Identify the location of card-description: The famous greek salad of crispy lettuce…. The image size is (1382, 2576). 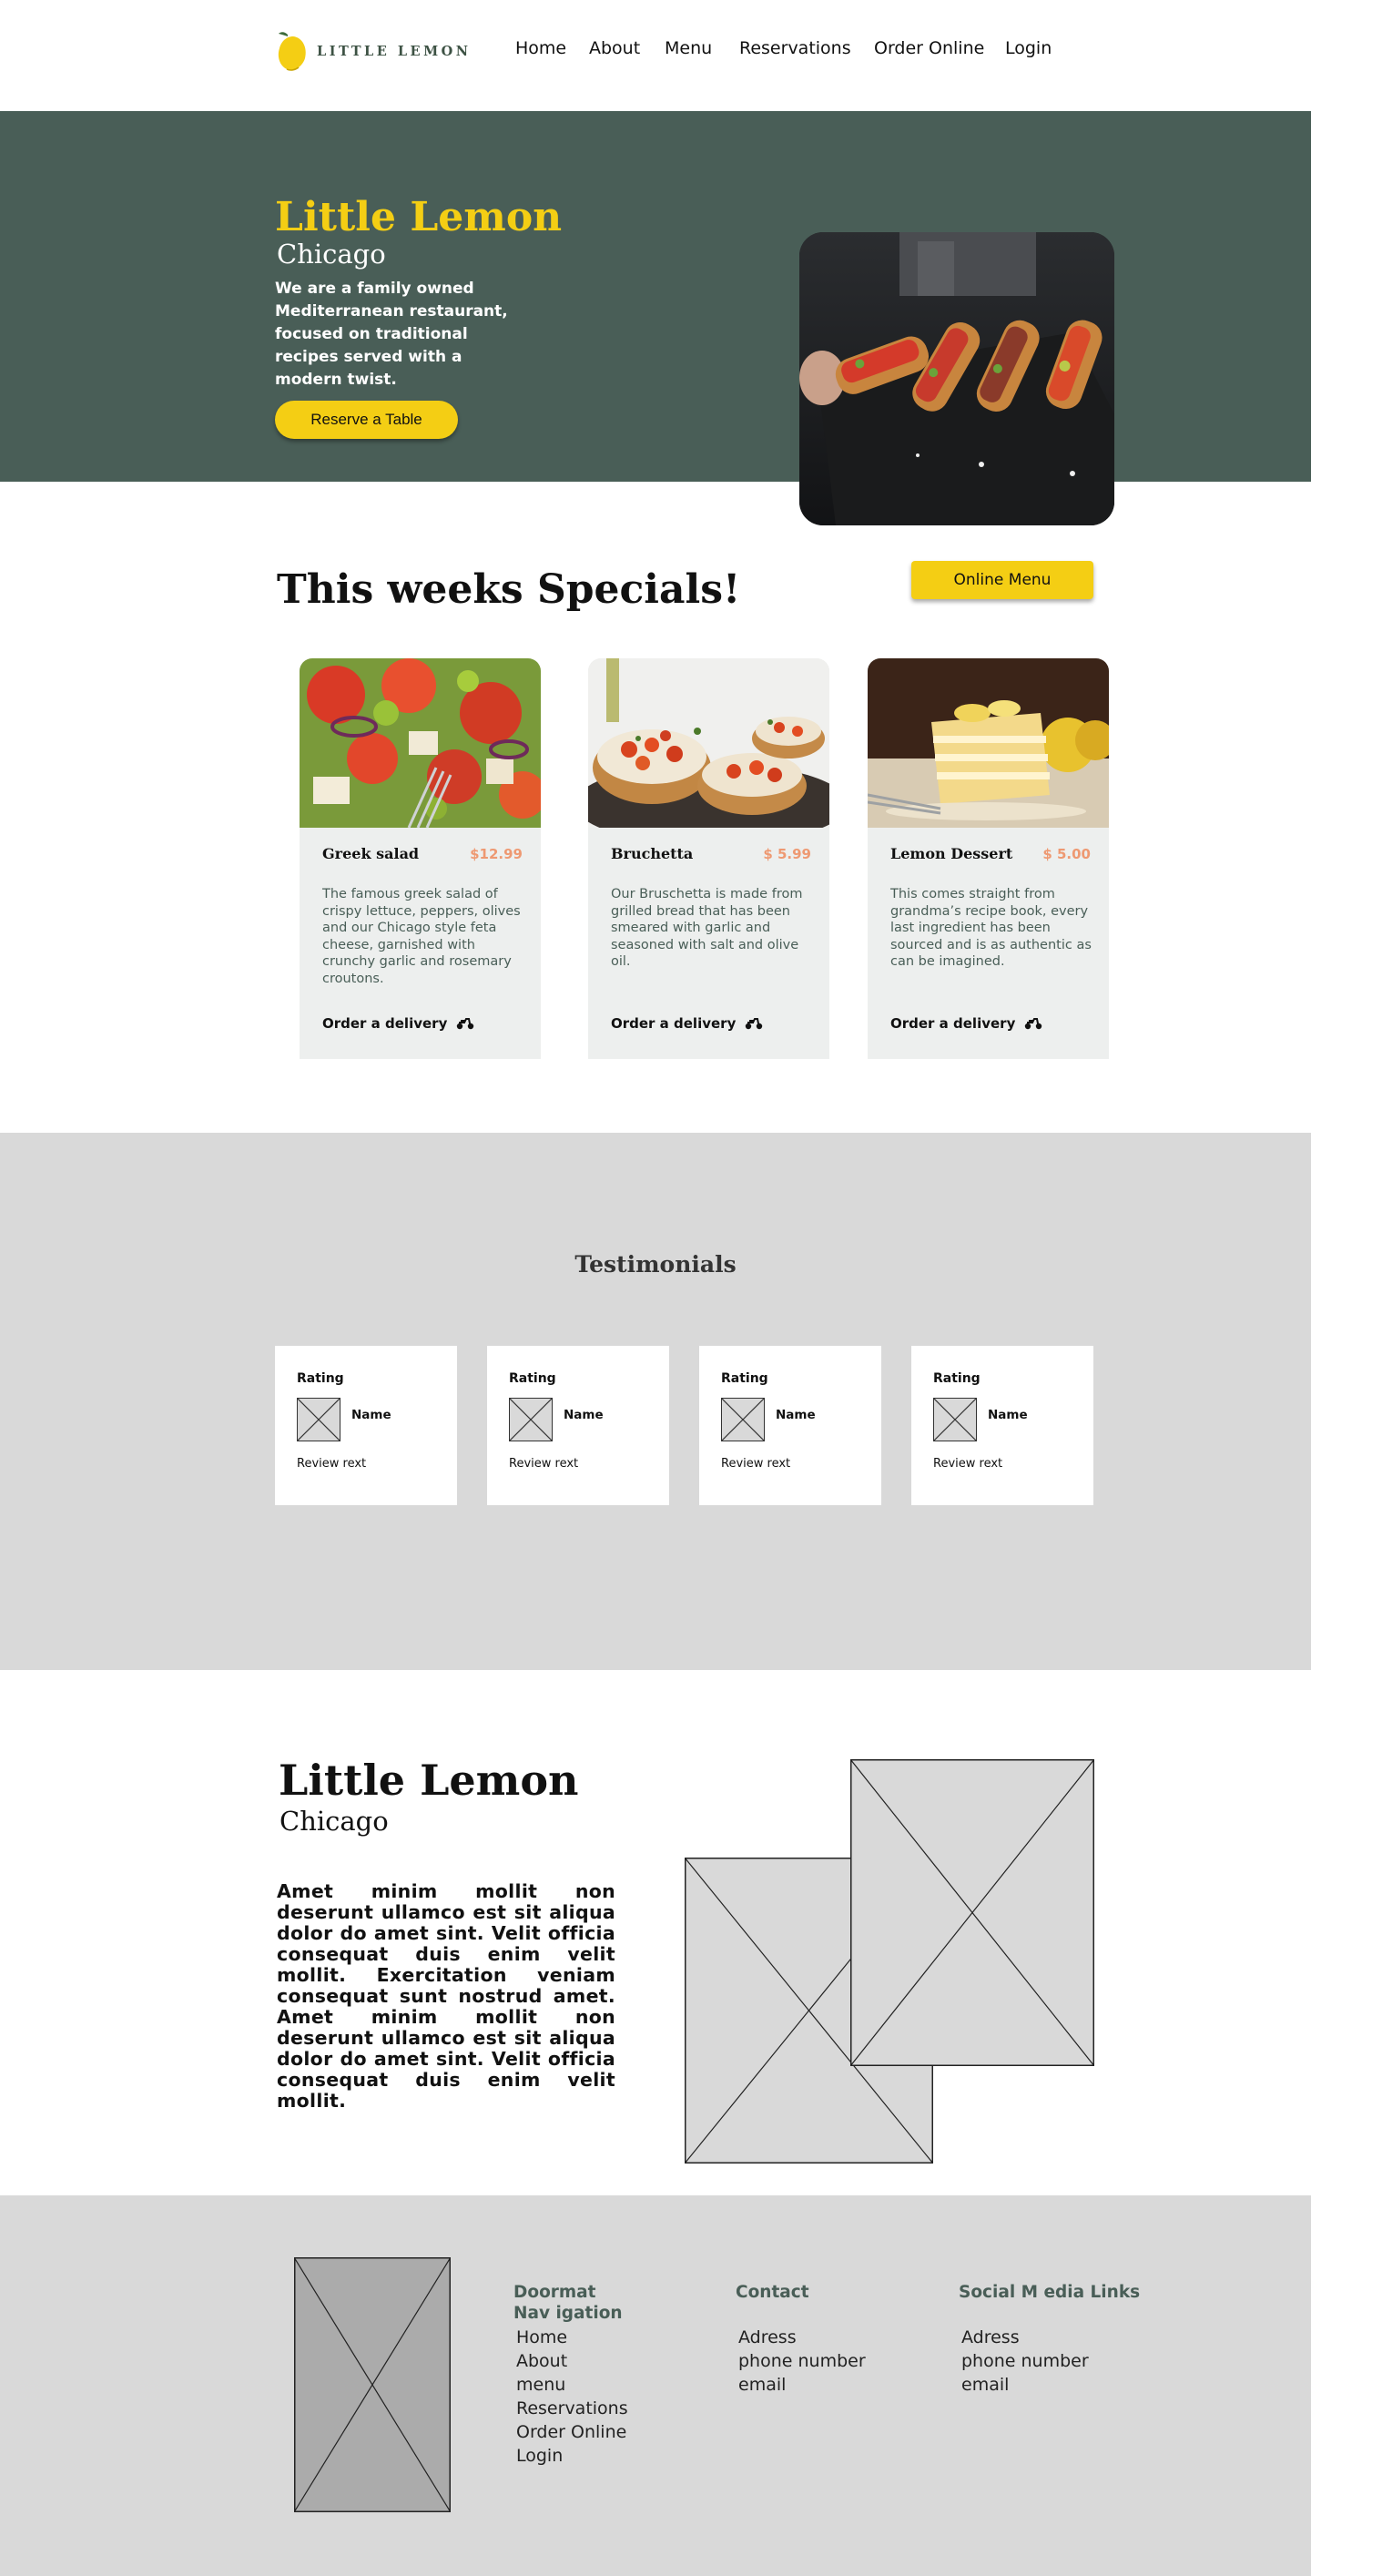
(421, 936).